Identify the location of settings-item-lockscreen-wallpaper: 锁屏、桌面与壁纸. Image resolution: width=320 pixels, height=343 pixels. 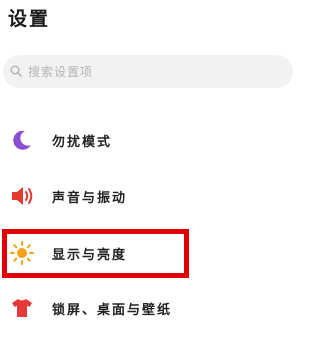
(148, 308).